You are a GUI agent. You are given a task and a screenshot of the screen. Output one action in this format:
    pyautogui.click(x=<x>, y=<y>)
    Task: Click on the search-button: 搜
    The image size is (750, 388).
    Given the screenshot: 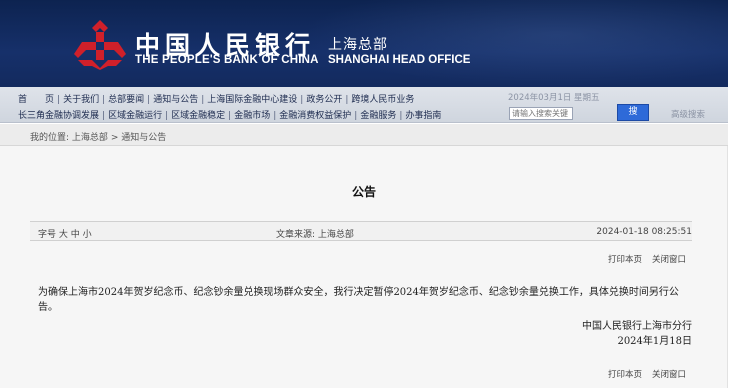 What is the action you would take?
    pyautogui.click(x=633, y=112)
    